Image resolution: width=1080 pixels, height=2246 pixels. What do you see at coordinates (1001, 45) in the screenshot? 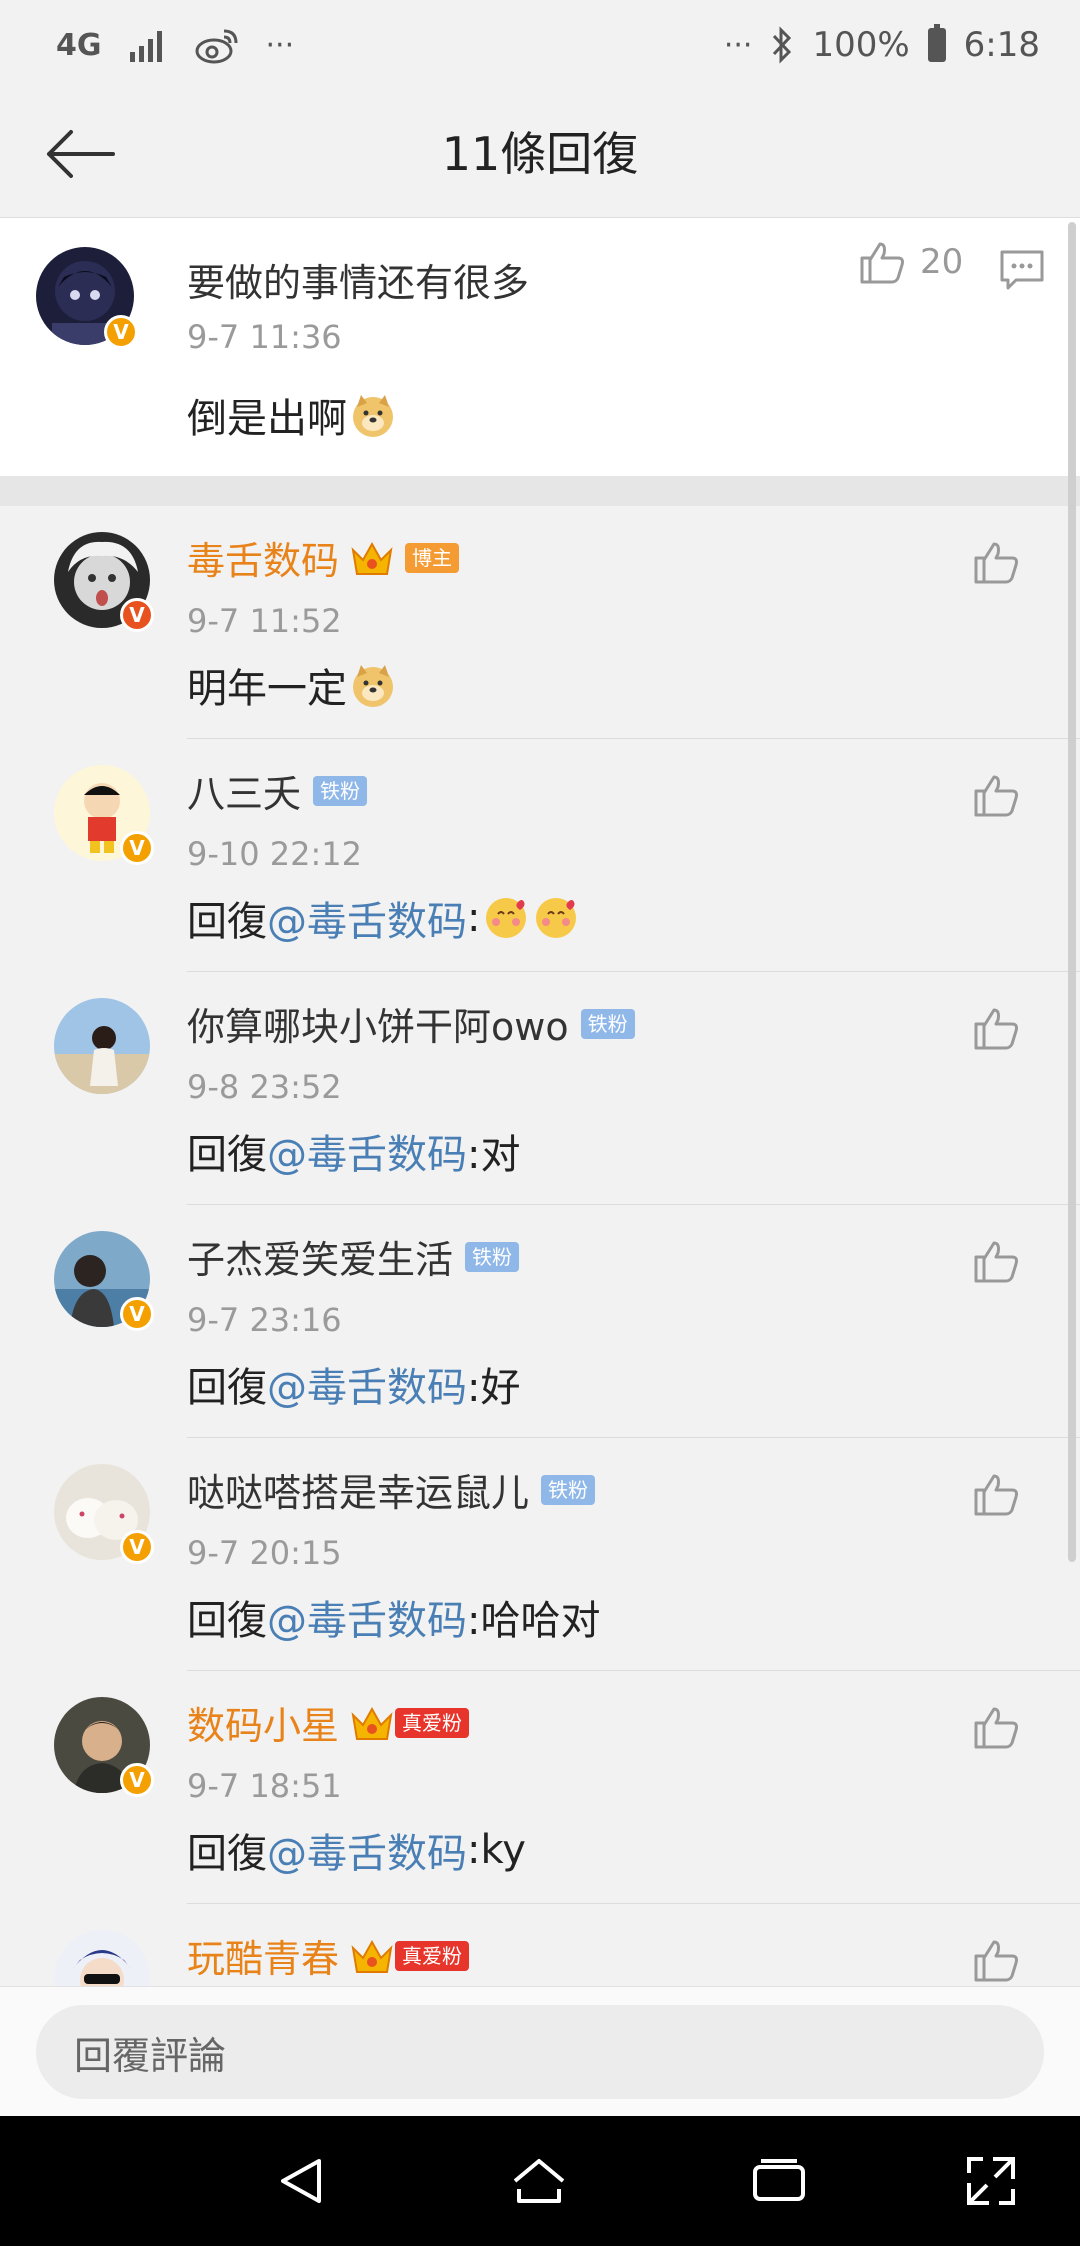
I see `clock: 6:18` at bounding box center [1001, 45].